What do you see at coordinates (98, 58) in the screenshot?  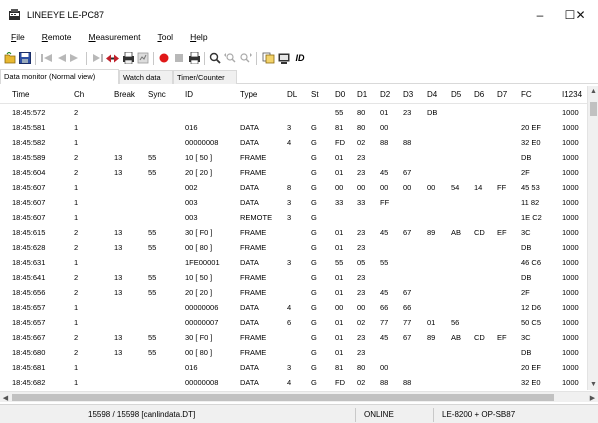 I see `go-end-icon` at bounding box center [98, 58].